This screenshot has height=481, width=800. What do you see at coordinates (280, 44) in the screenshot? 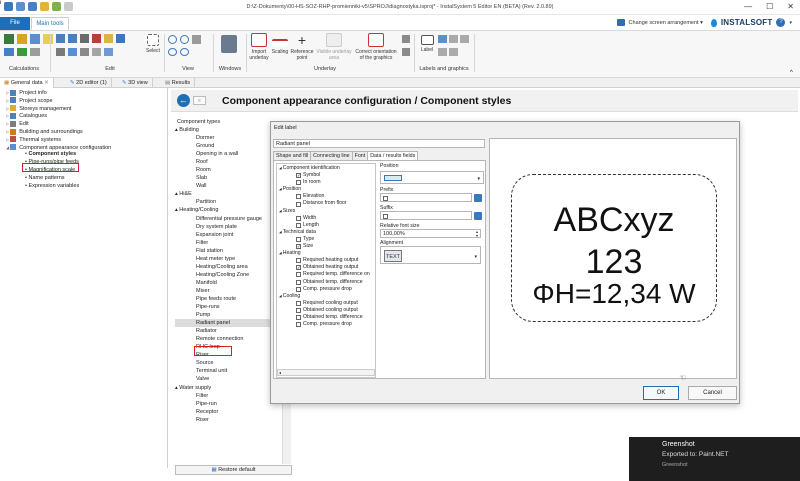
I see `scaling-button: Scaling` at bounding box center [280, 44].